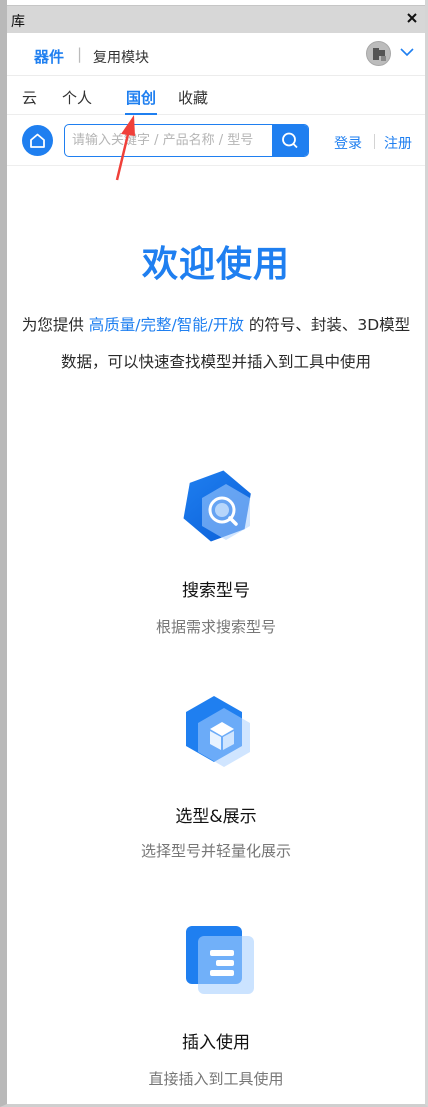 This screenshot has width=428, height=1107. I want to click on cube-hexagon-icon, so click(218, 731).